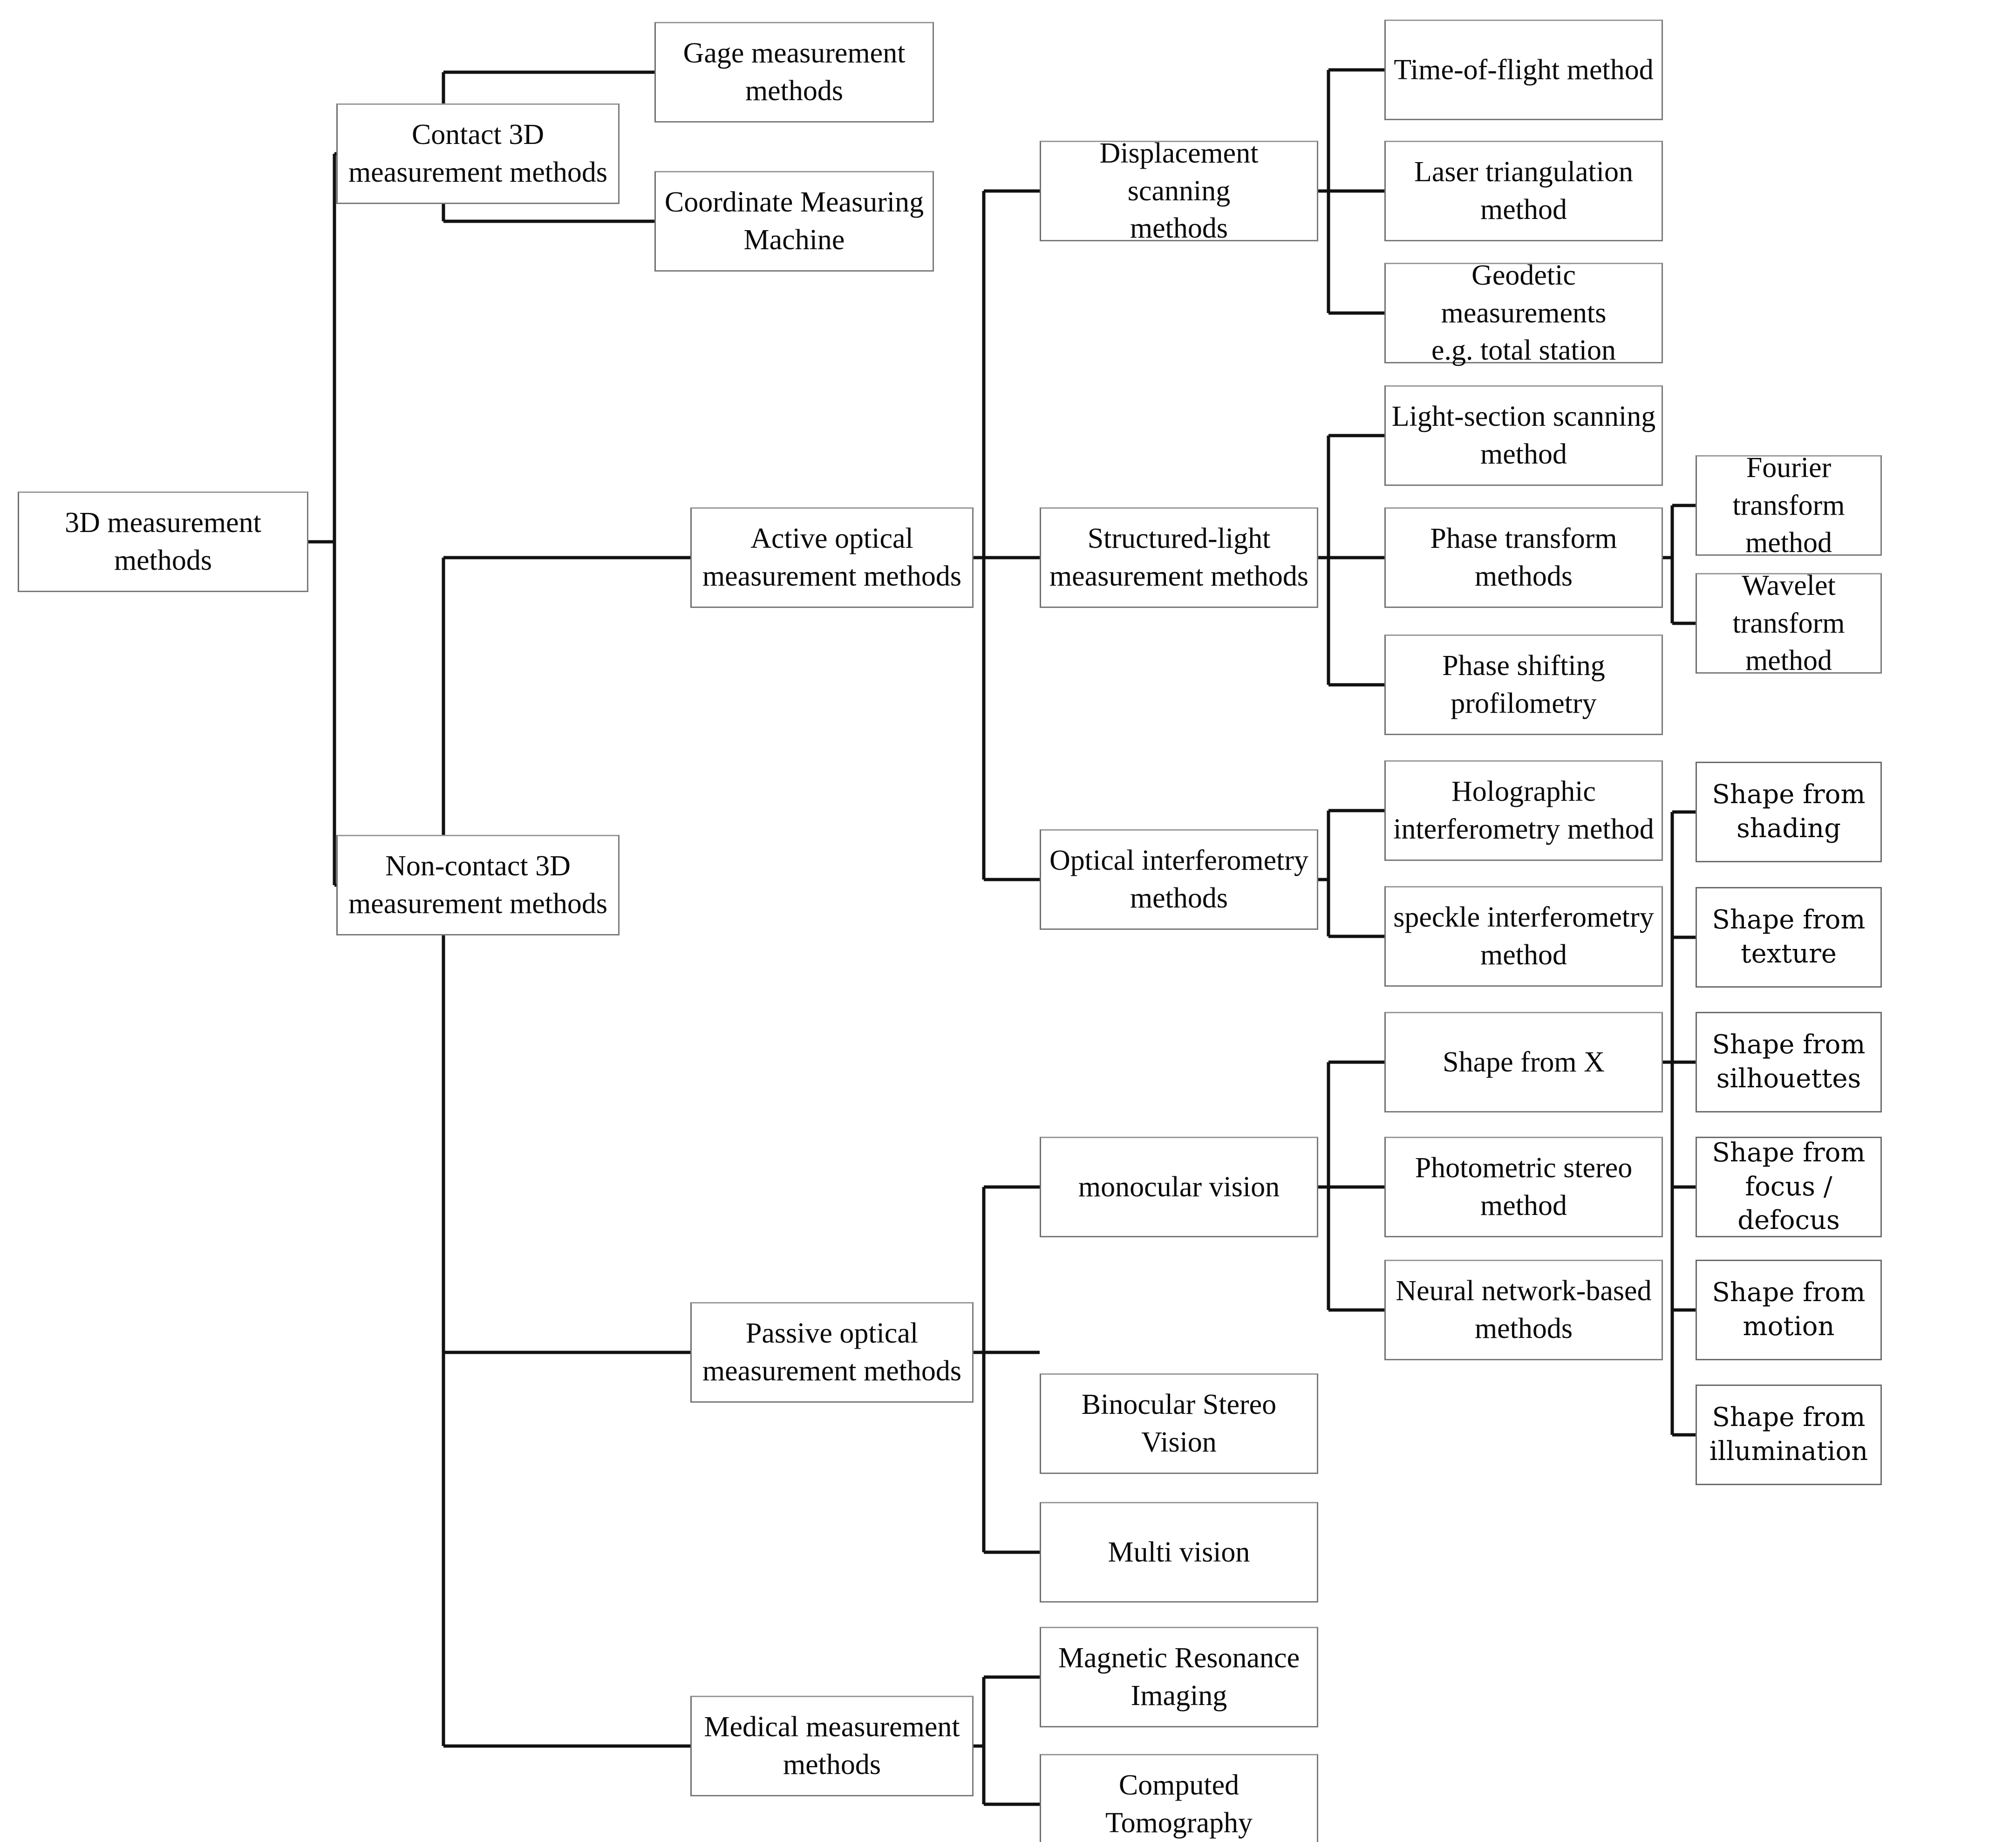 The width and height of the screenshot is (2016, 1842). I want to click on node-phase-shifting-profilometry: Phase shifting profilometry, so click(1523, 684).